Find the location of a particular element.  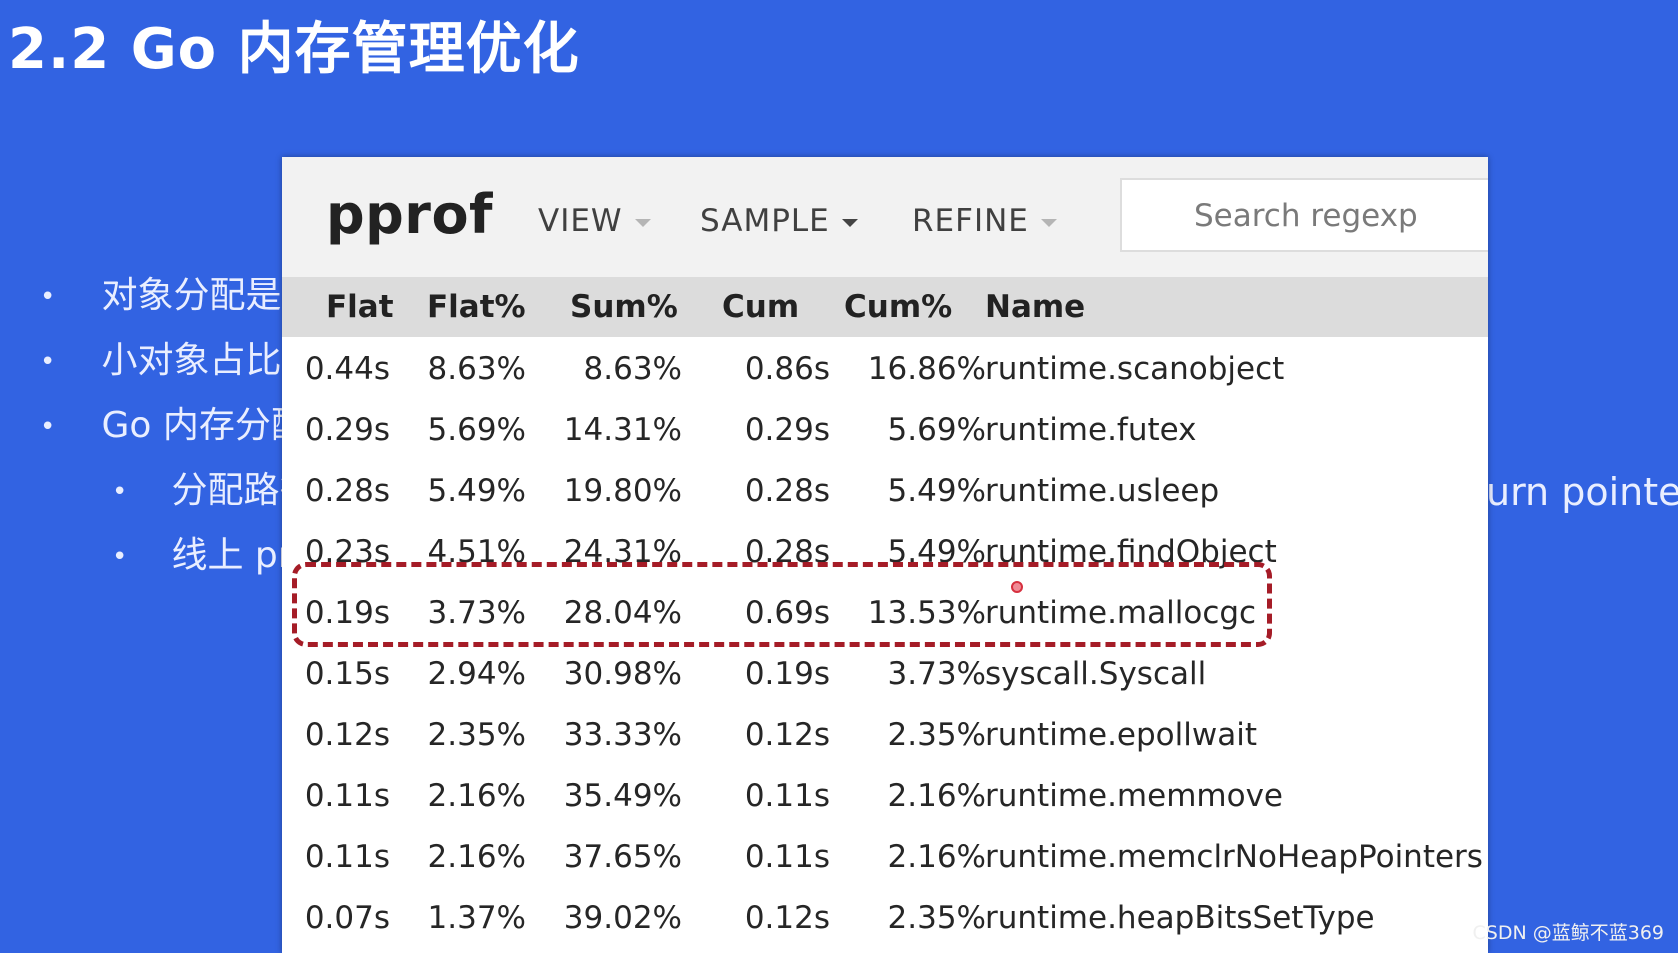

cell-sum-percent: 14.31% is located at coordinates (622, 430).